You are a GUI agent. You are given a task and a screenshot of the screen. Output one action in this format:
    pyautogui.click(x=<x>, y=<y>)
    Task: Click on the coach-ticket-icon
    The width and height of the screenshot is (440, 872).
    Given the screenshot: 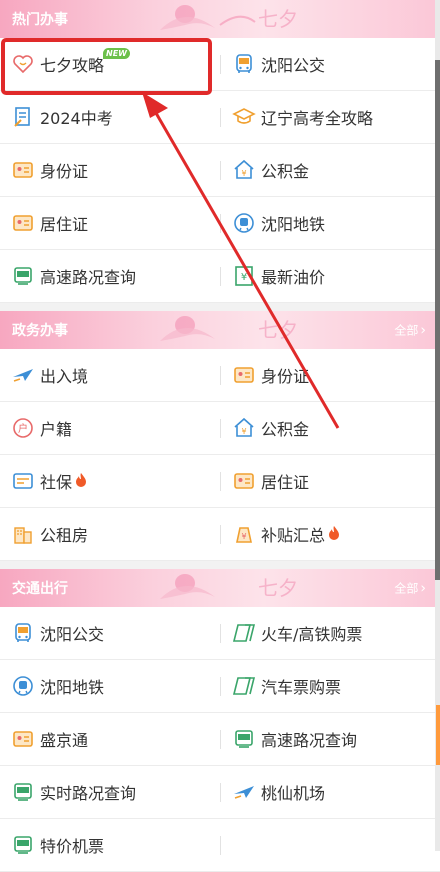 What is the action you would take?
    pyautogui.click(x=244, y=686)
    